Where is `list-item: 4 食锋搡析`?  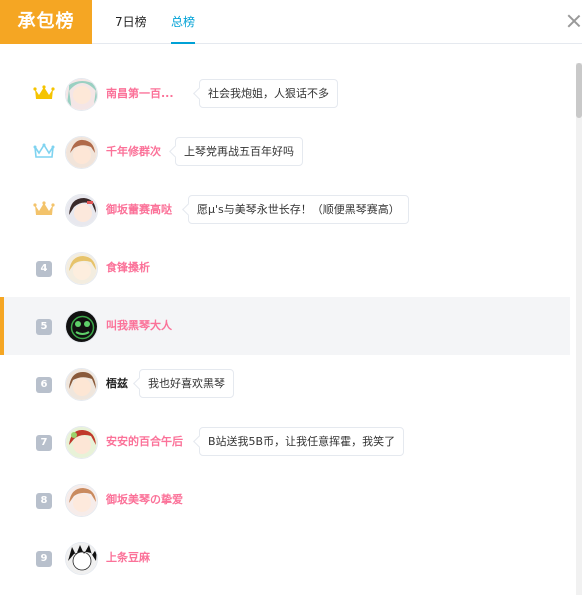 list-item: 4 食锋搡析 is located at coordinates (285, 268).